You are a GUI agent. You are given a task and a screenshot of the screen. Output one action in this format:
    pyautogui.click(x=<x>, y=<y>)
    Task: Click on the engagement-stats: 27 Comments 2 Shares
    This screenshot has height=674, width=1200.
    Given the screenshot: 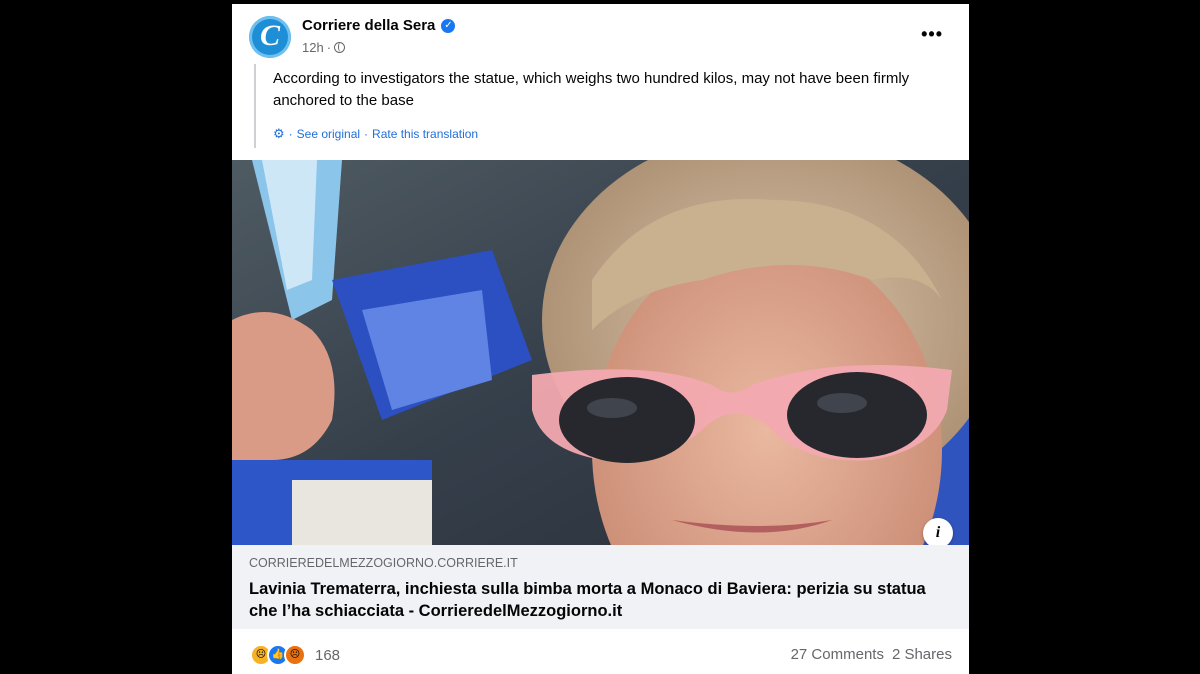 What is the action you would take?
    pyautogui.click(x=871, y=654)
    